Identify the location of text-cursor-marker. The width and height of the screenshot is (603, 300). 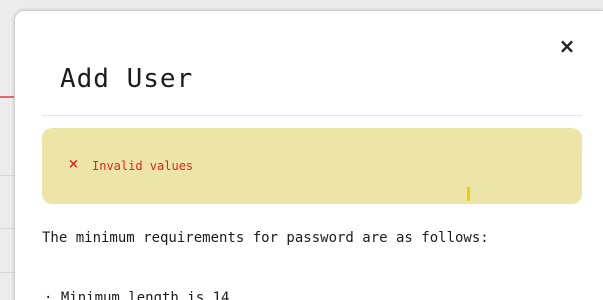
(468, 194).